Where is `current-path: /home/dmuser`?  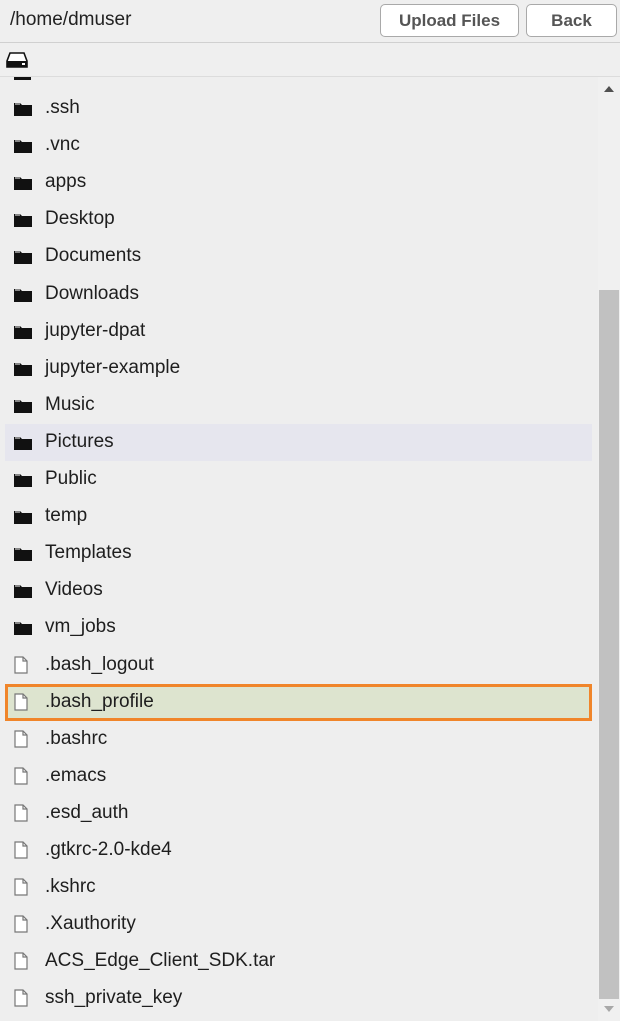
current-path: /home/dmuser is located at coordinates (71, 19).